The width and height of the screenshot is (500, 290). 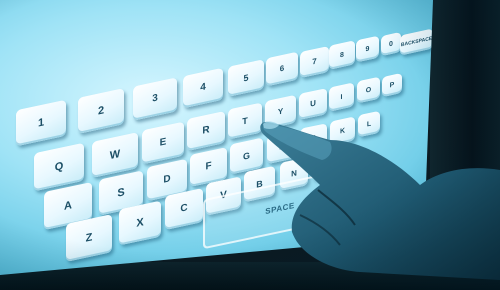 What do you see at coordinates (115, 155) in the screenshot?
I see `key-w: W` at bounding box center [115, 155].